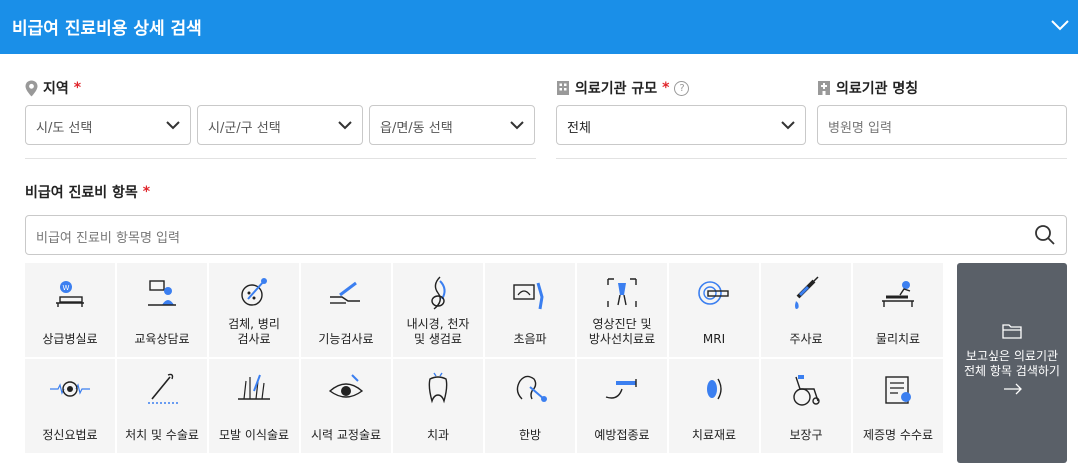  Describe the element at coordinates (254, 292) in the screenshot. I see `pathology-icon` at that location.